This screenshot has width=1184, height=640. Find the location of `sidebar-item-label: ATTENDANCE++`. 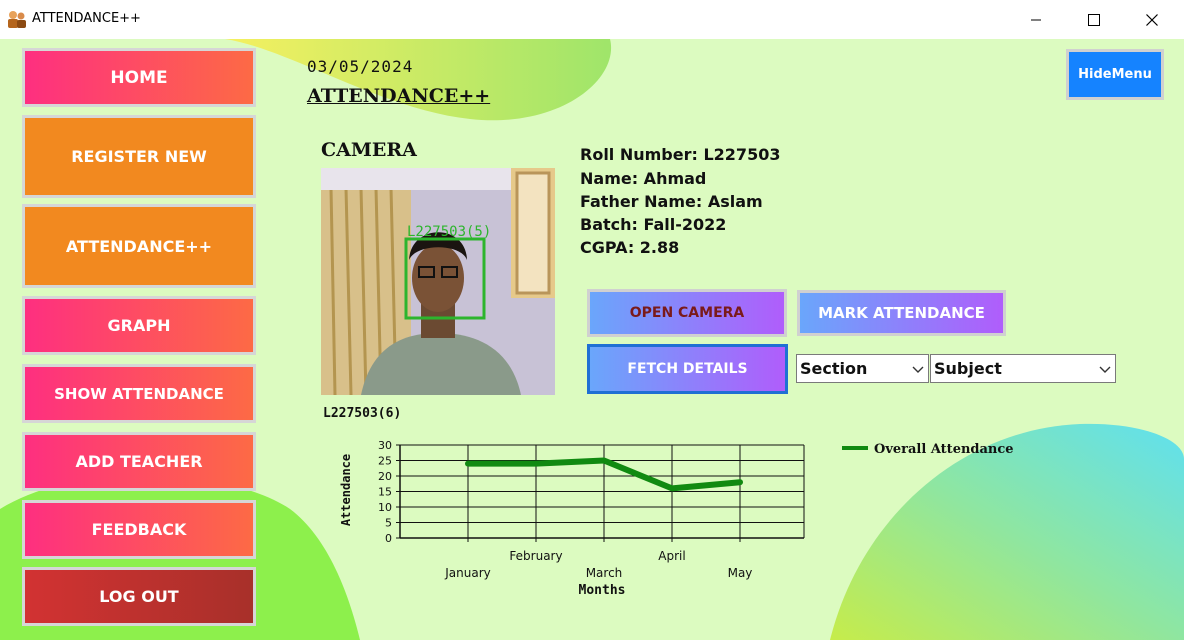

sidebar-item-label: ATTENDANCE++ is located at coordinates (139, 246).